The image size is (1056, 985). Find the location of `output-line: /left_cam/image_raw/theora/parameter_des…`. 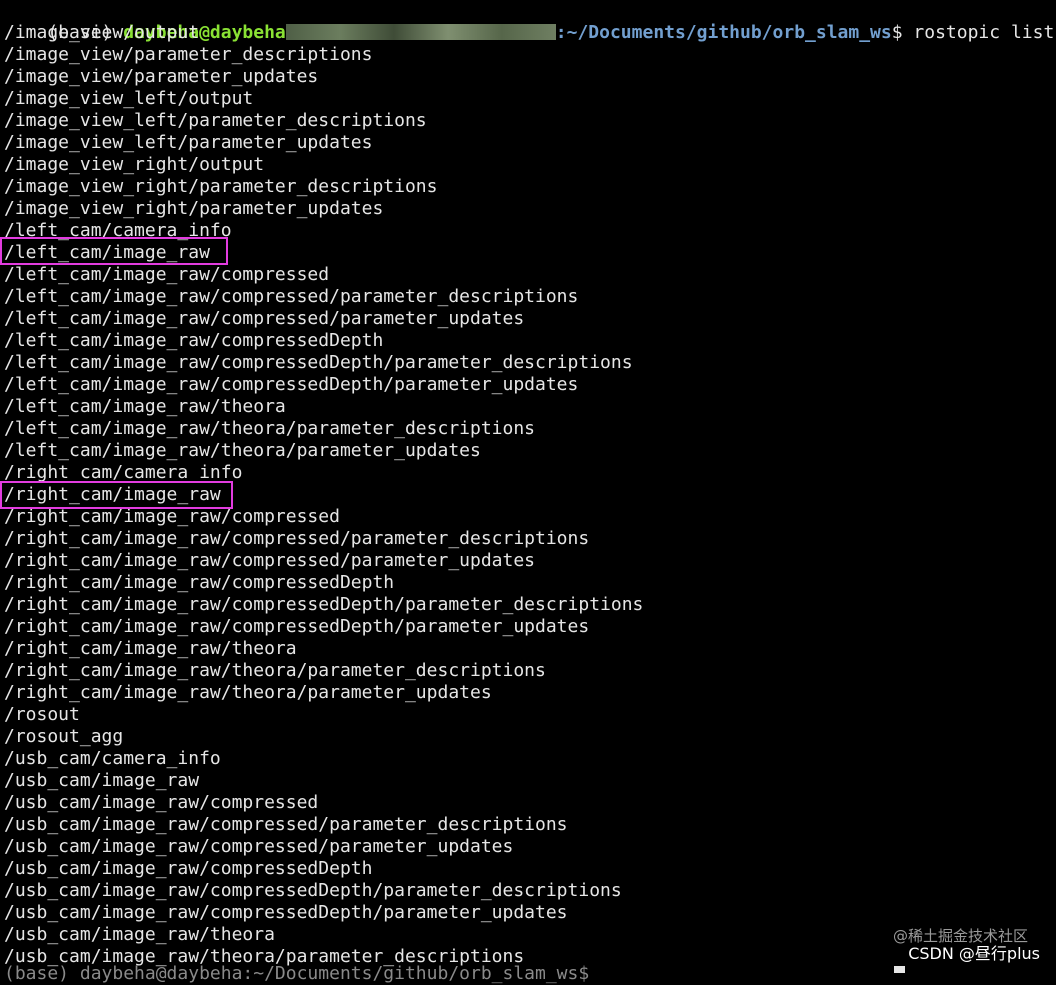

output-line: /left_cam/image_raw/theora/parameter_des… is located at coordinates (270, 428).